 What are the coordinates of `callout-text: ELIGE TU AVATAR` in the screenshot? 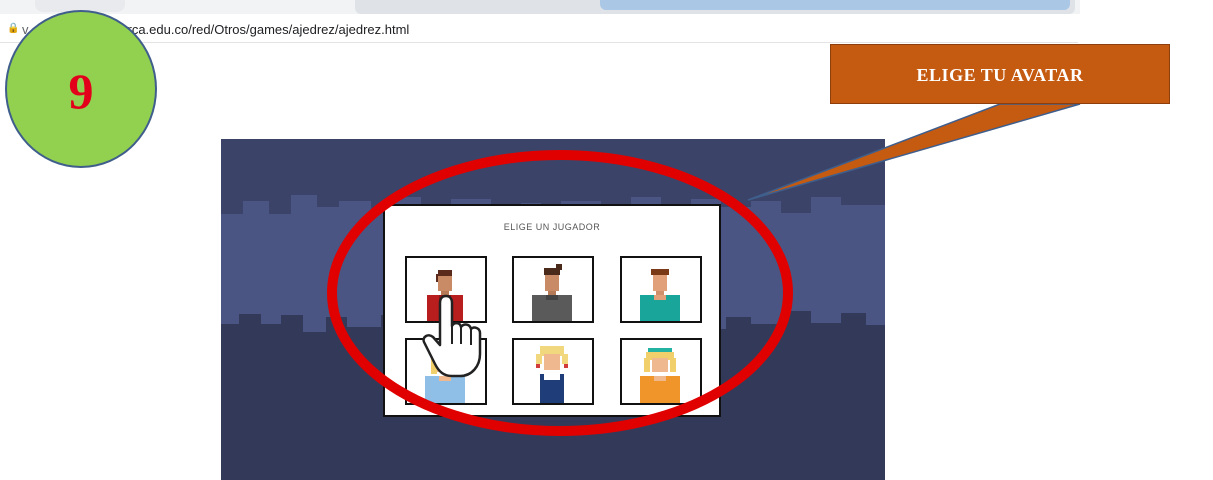 It's located at (1000, 75).